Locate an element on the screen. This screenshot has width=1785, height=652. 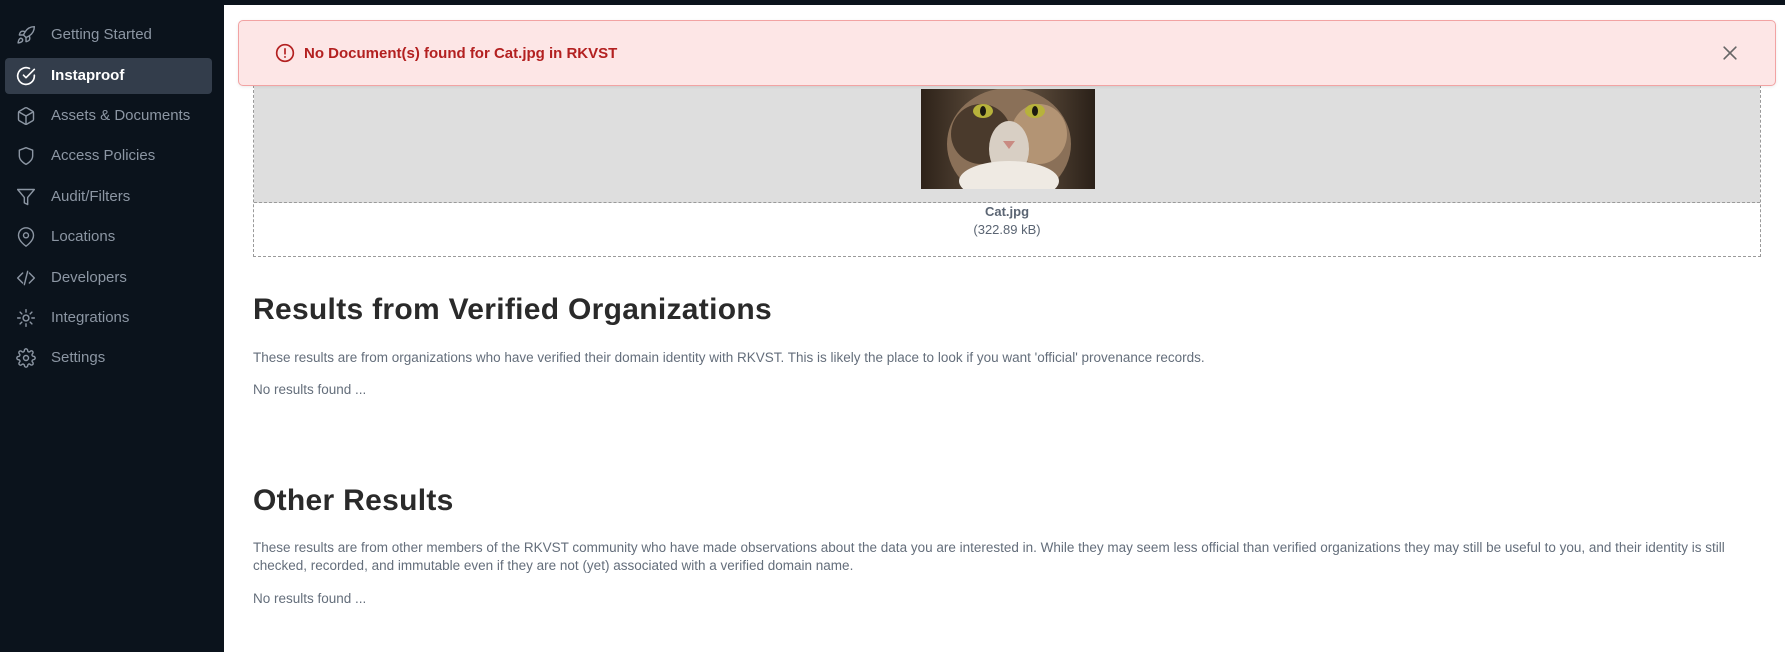
code-icon is located at coordinates (26, 278).